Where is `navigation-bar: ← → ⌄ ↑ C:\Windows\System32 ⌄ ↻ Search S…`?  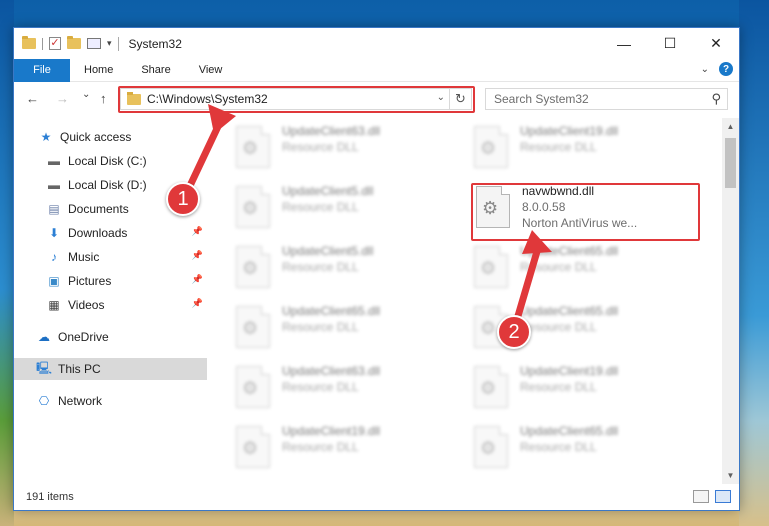 navigation-bar: ← → ⌄ ↑ C:\Windows\System32 ⌄ ↻ Search S… is located at coordinates (376, 100).